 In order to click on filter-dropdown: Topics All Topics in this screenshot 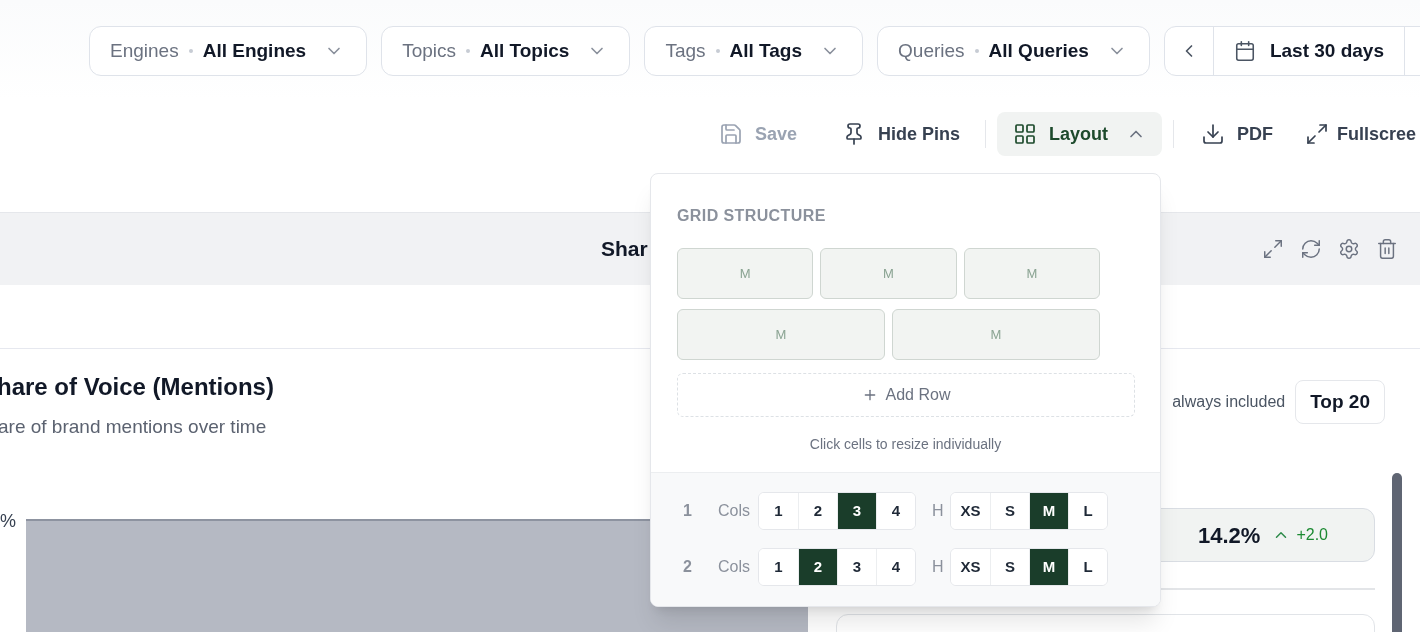, I will do `click(506, 51)`.